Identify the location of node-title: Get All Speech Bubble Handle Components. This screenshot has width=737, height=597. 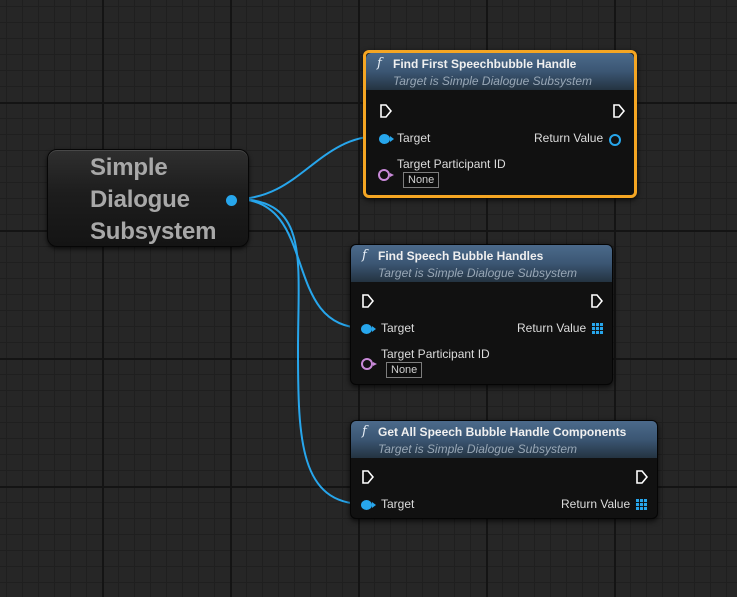
(502, 432).